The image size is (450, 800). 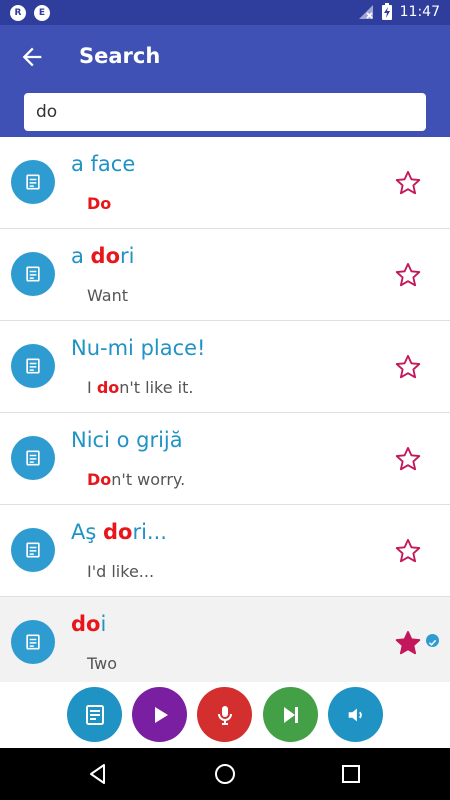 What do you see at coordinates (419, 11) in the screenshot?
I see `clock: 11:47` at bounding box center [419, 11].